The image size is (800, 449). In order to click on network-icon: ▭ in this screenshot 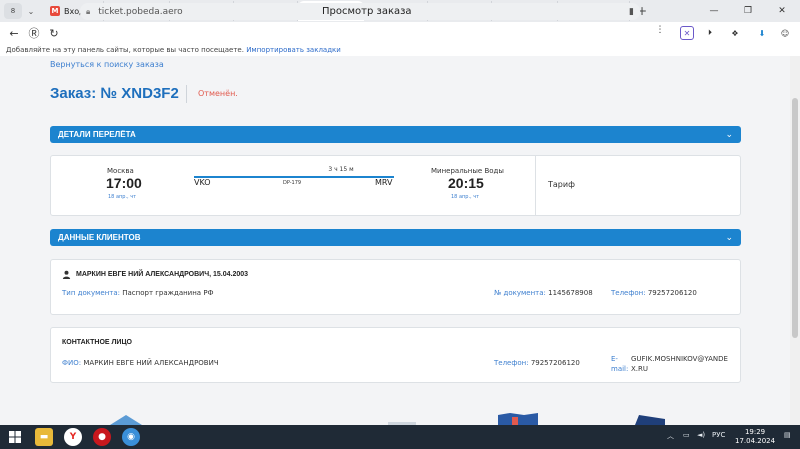, I will do `click(686, 435)`.